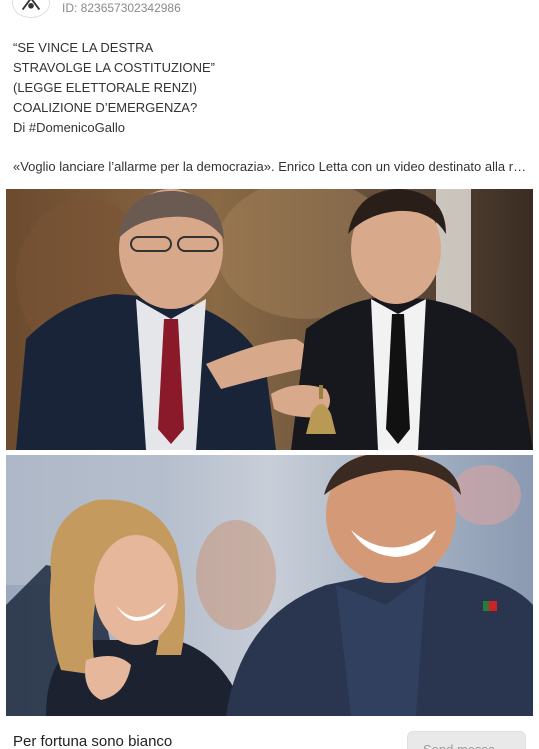 Image resolution: width=539 pixels, height=749 pixels. Describe the element at coordinates (105, 87) in the screenshot. I see `post-line: (LEGGE ELETTORALE RENZI)` at that location.